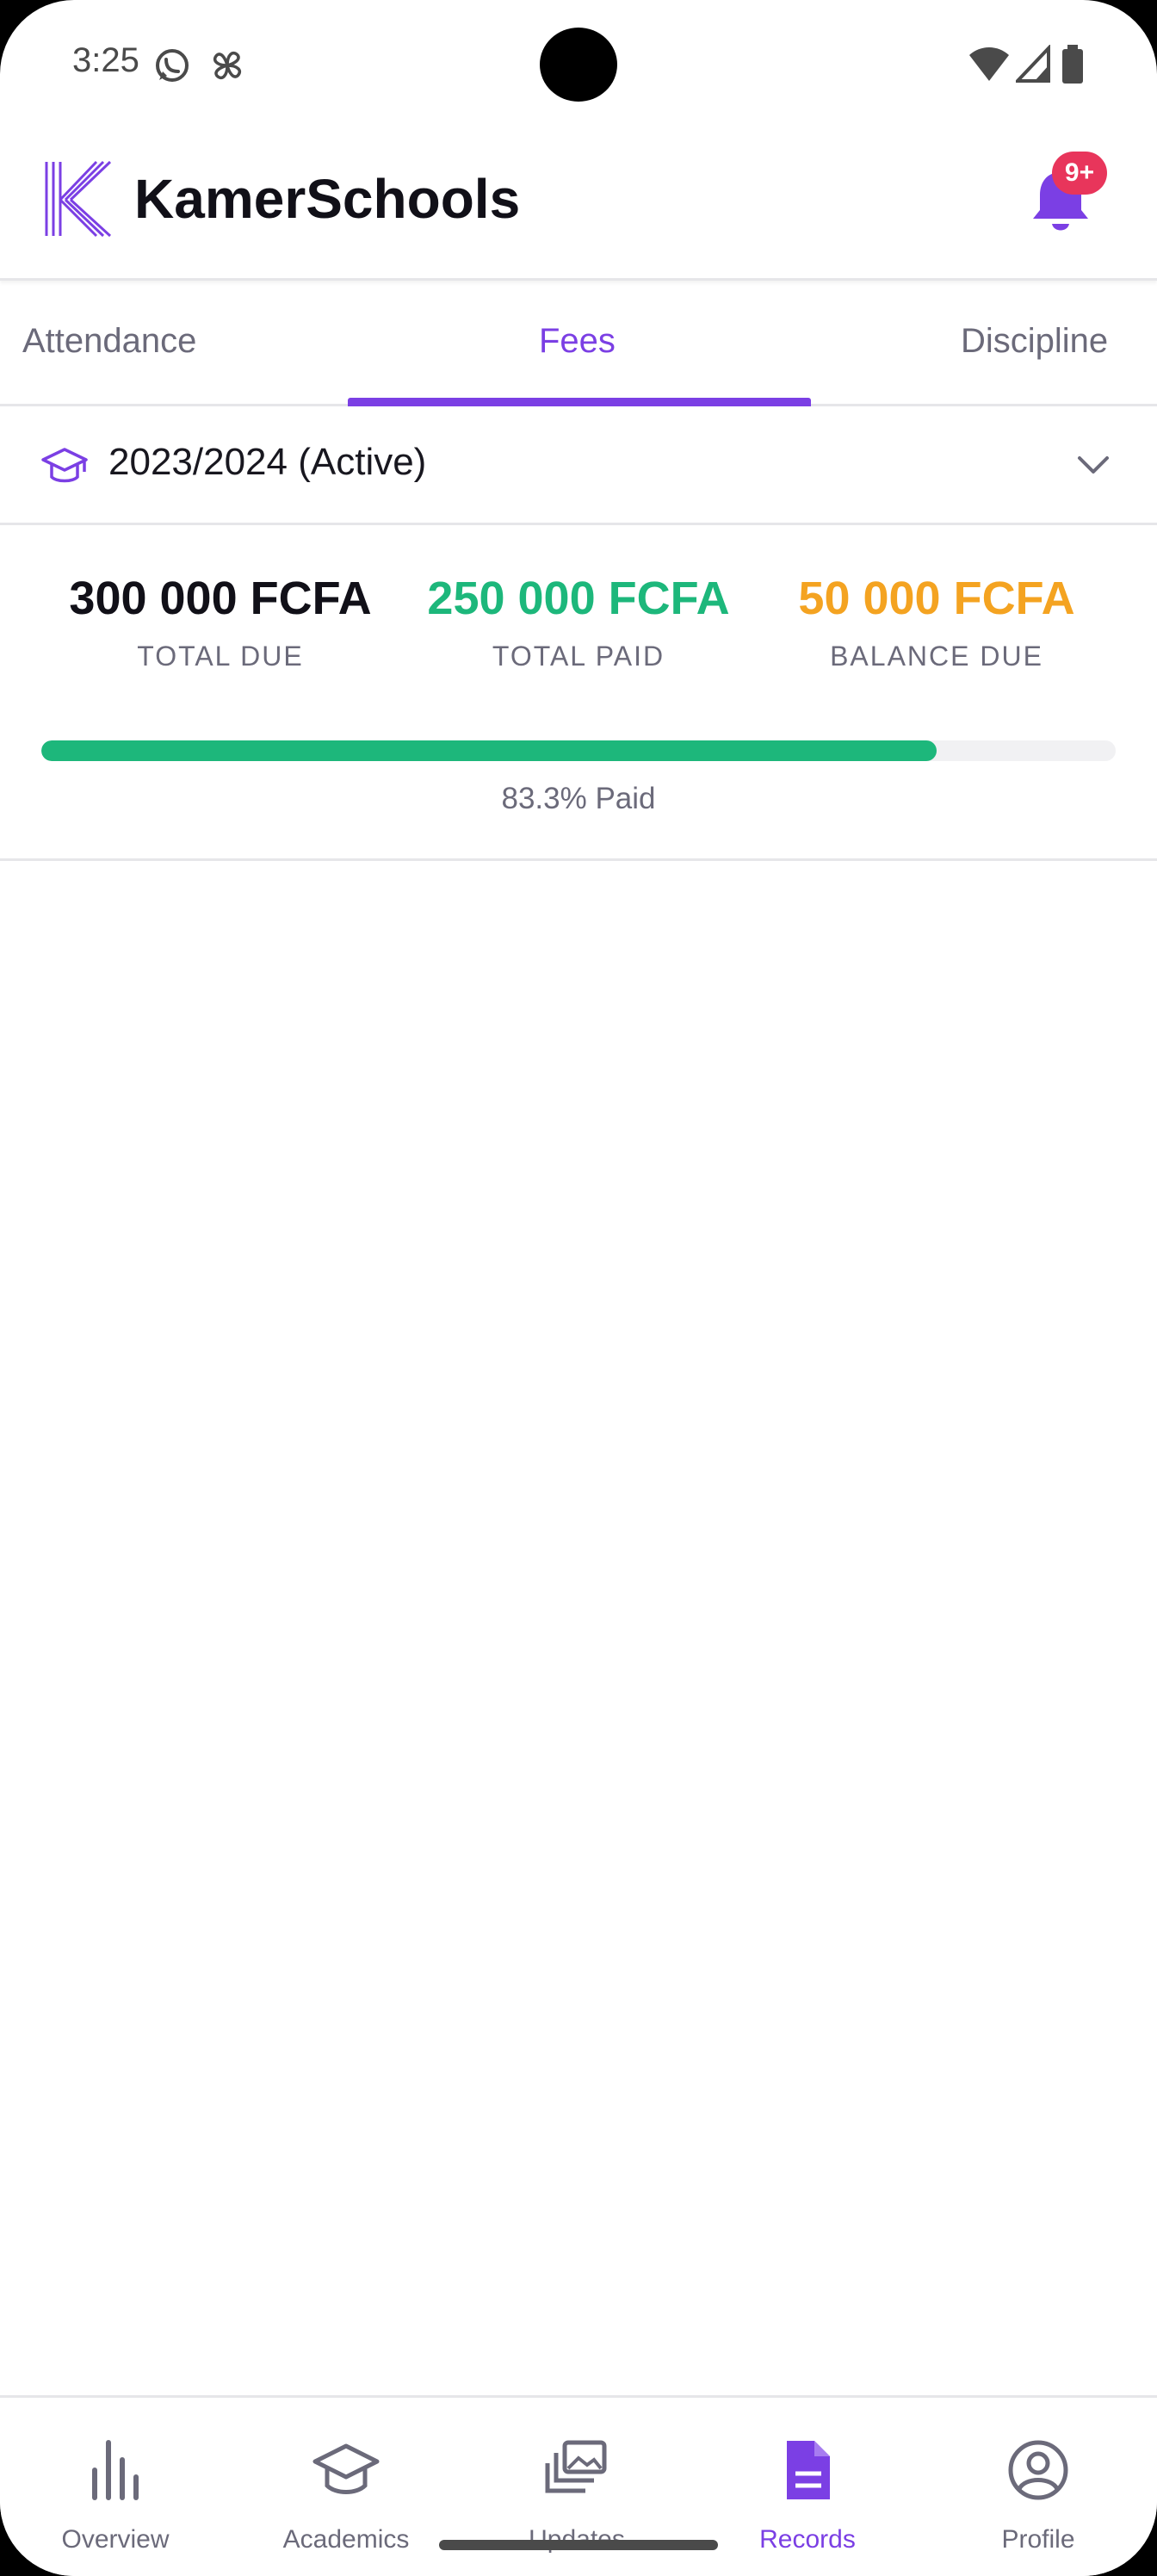  I want to click on app-bar: KamerSchools 9+, so click(579, 205).